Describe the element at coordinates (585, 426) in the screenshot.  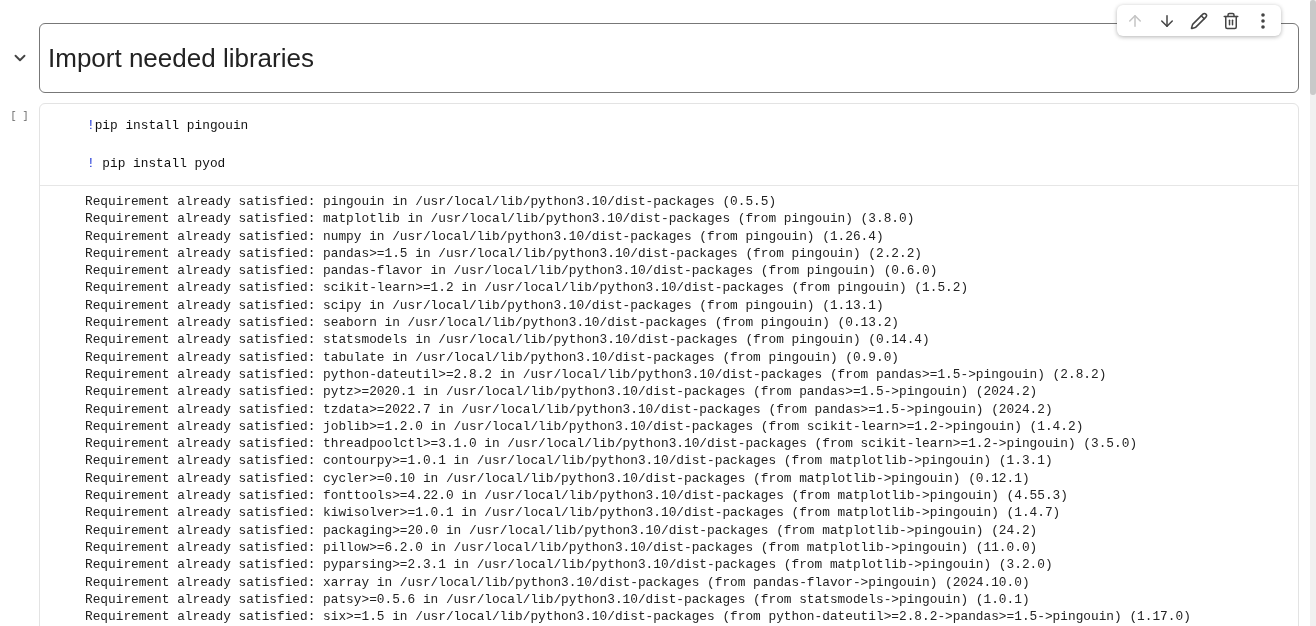
I see `output-line: Requirement already satisfied: joblib>=1.2.0 in /usr/local/lib/python3.10/dist-packages (from scikit-learn>=1.2->pingouin) (1.4.2)` at that location.